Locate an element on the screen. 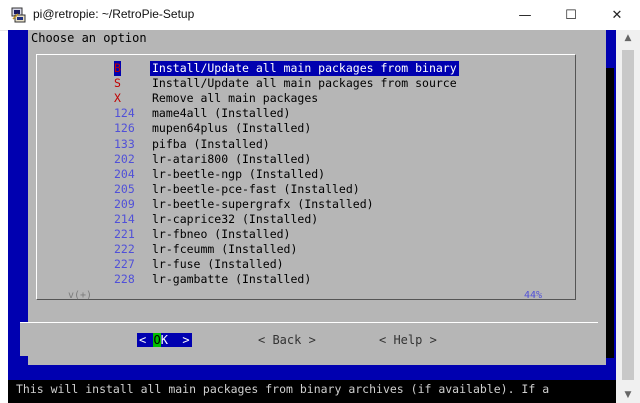 The height and width of the screenshot is (403, 640). ok-button-left: < is located at coordinates (146, 340).